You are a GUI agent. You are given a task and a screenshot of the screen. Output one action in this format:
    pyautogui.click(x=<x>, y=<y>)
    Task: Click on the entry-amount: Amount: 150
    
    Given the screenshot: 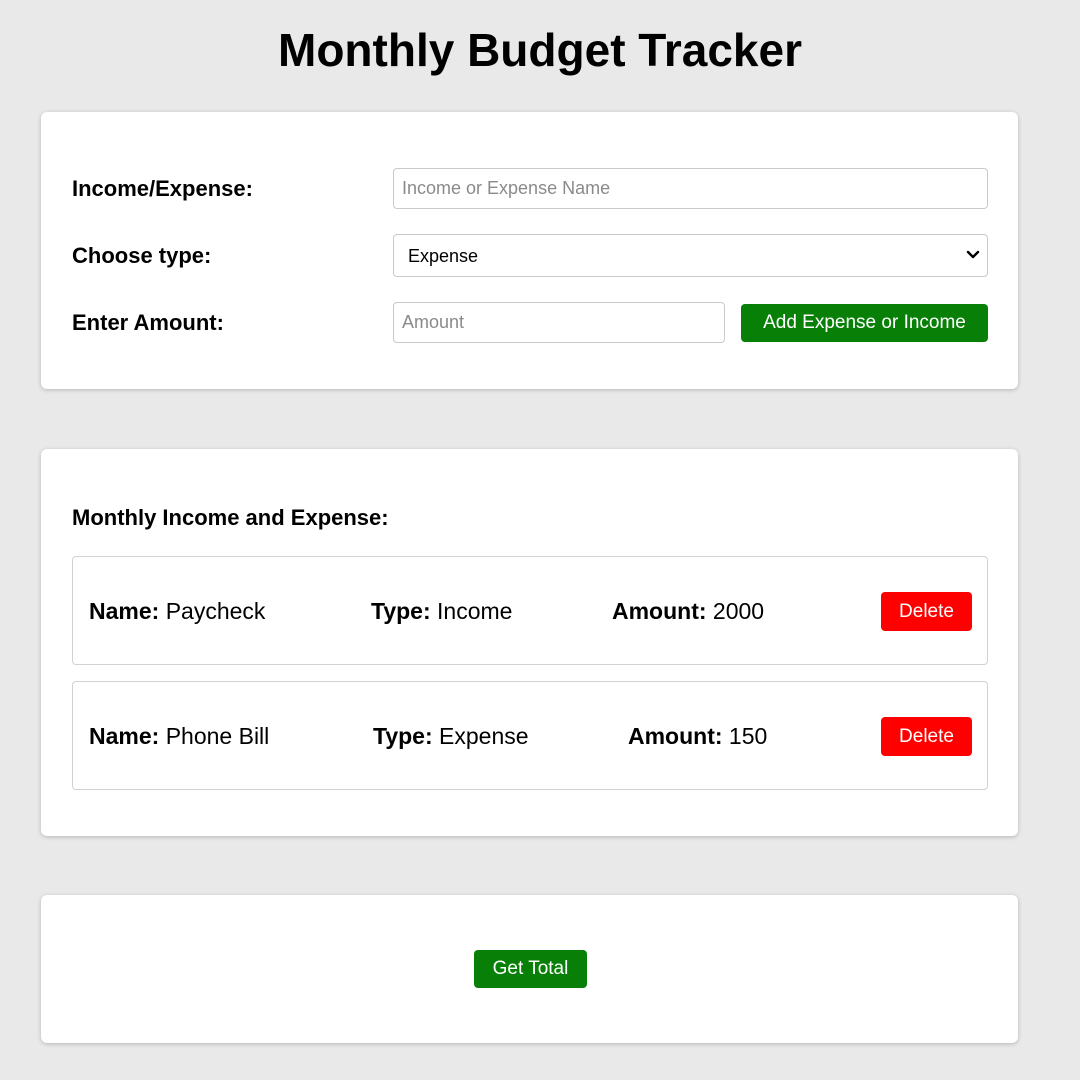 What is the action you would take?
    pyautogui.click(x=697, y=736)
    